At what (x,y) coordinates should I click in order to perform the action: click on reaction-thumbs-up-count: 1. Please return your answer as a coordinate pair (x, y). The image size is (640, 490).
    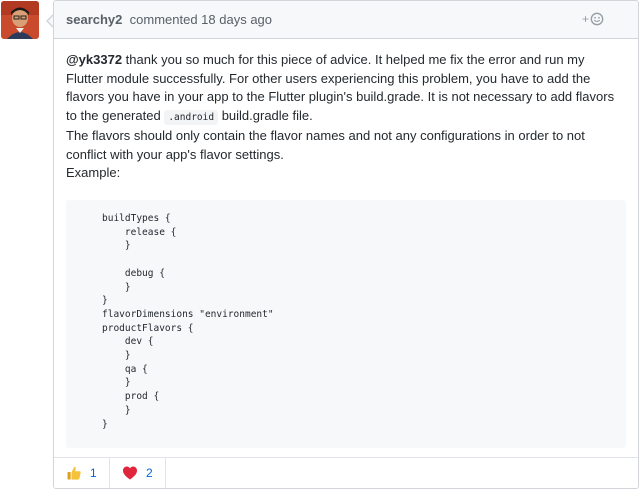
    Looking at the image, I should click on (93, 473).